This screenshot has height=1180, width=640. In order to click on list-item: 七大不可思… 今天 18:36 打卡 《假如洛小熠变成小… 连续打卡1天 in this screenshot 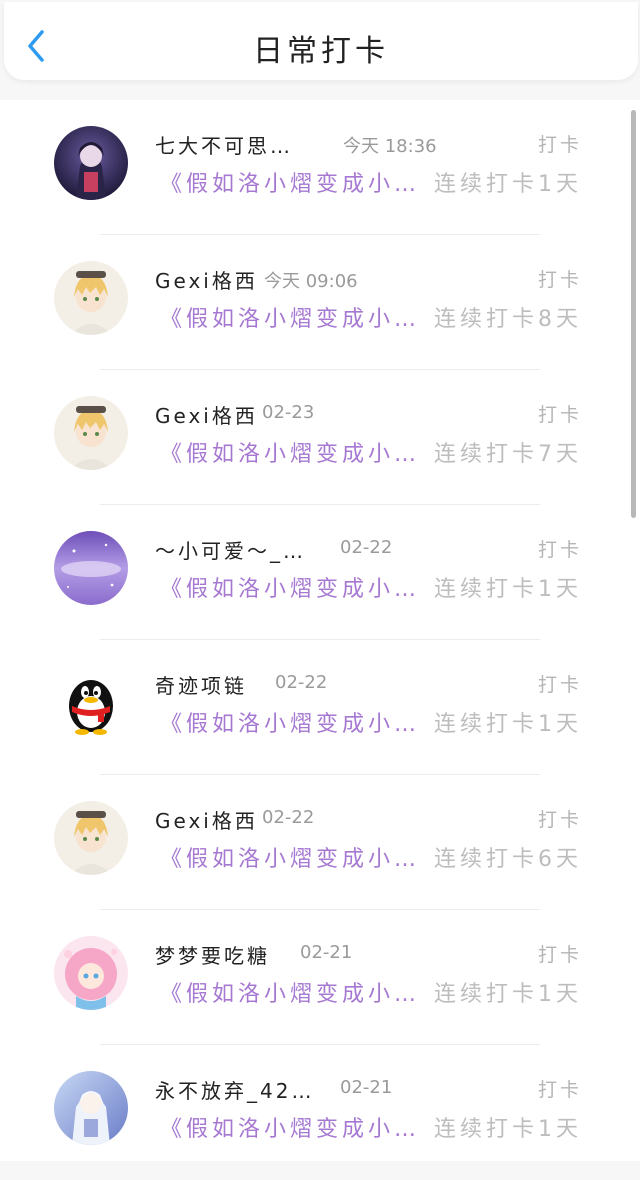, I will do `click(320, 167)`.